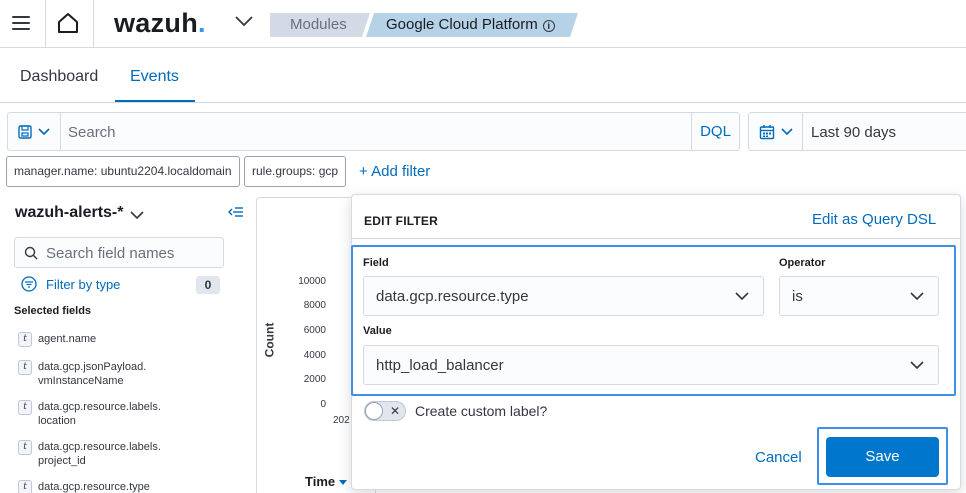 The height and width of the screenshot is (493, 966). Describe the element at coordinates (472, 25) in the screenshot. I see `breadcrumb-google-cloud-platform: Google Cloud Platform i` at that location.